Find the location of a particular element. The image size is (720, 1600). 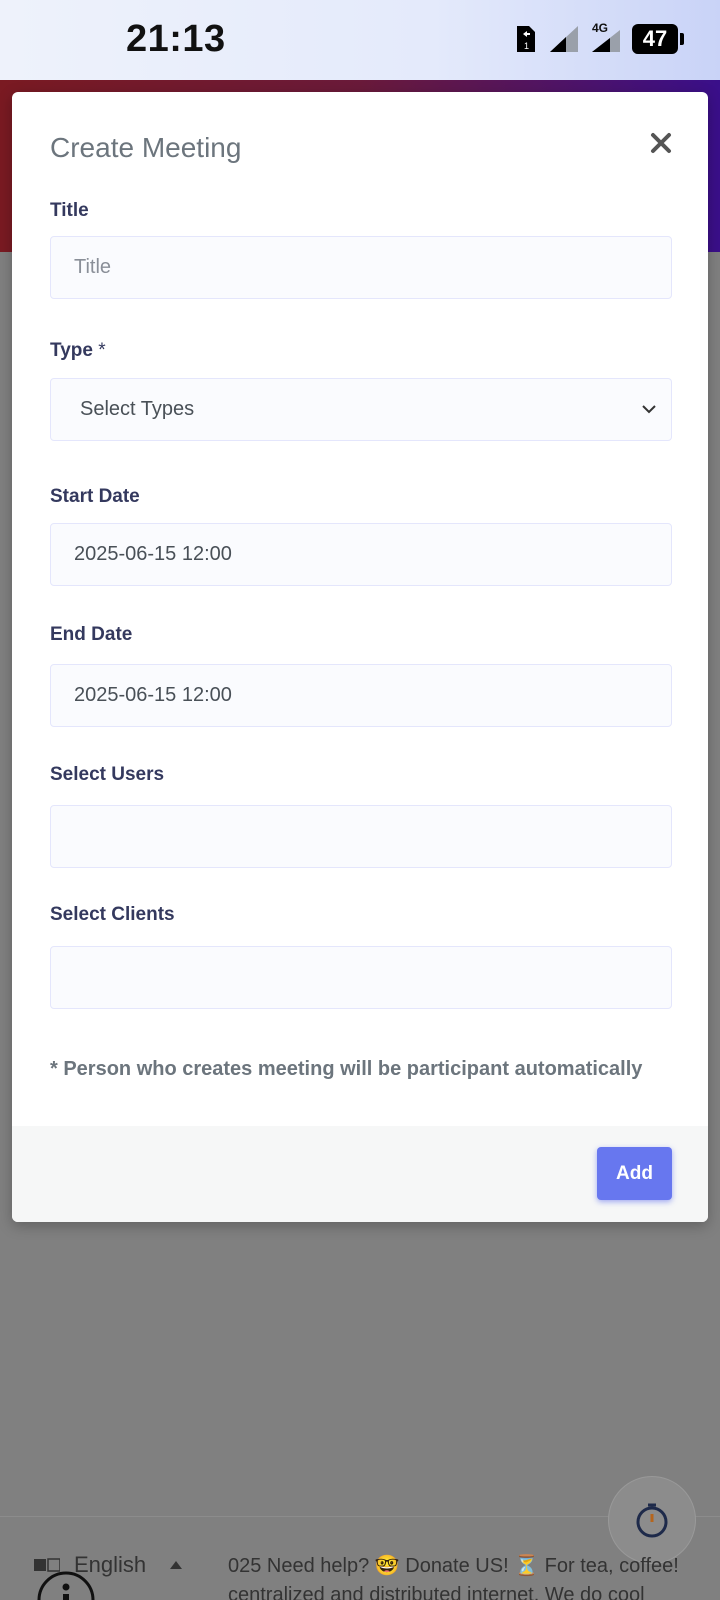

type-label: Type * is located at coordinates (78, 351).